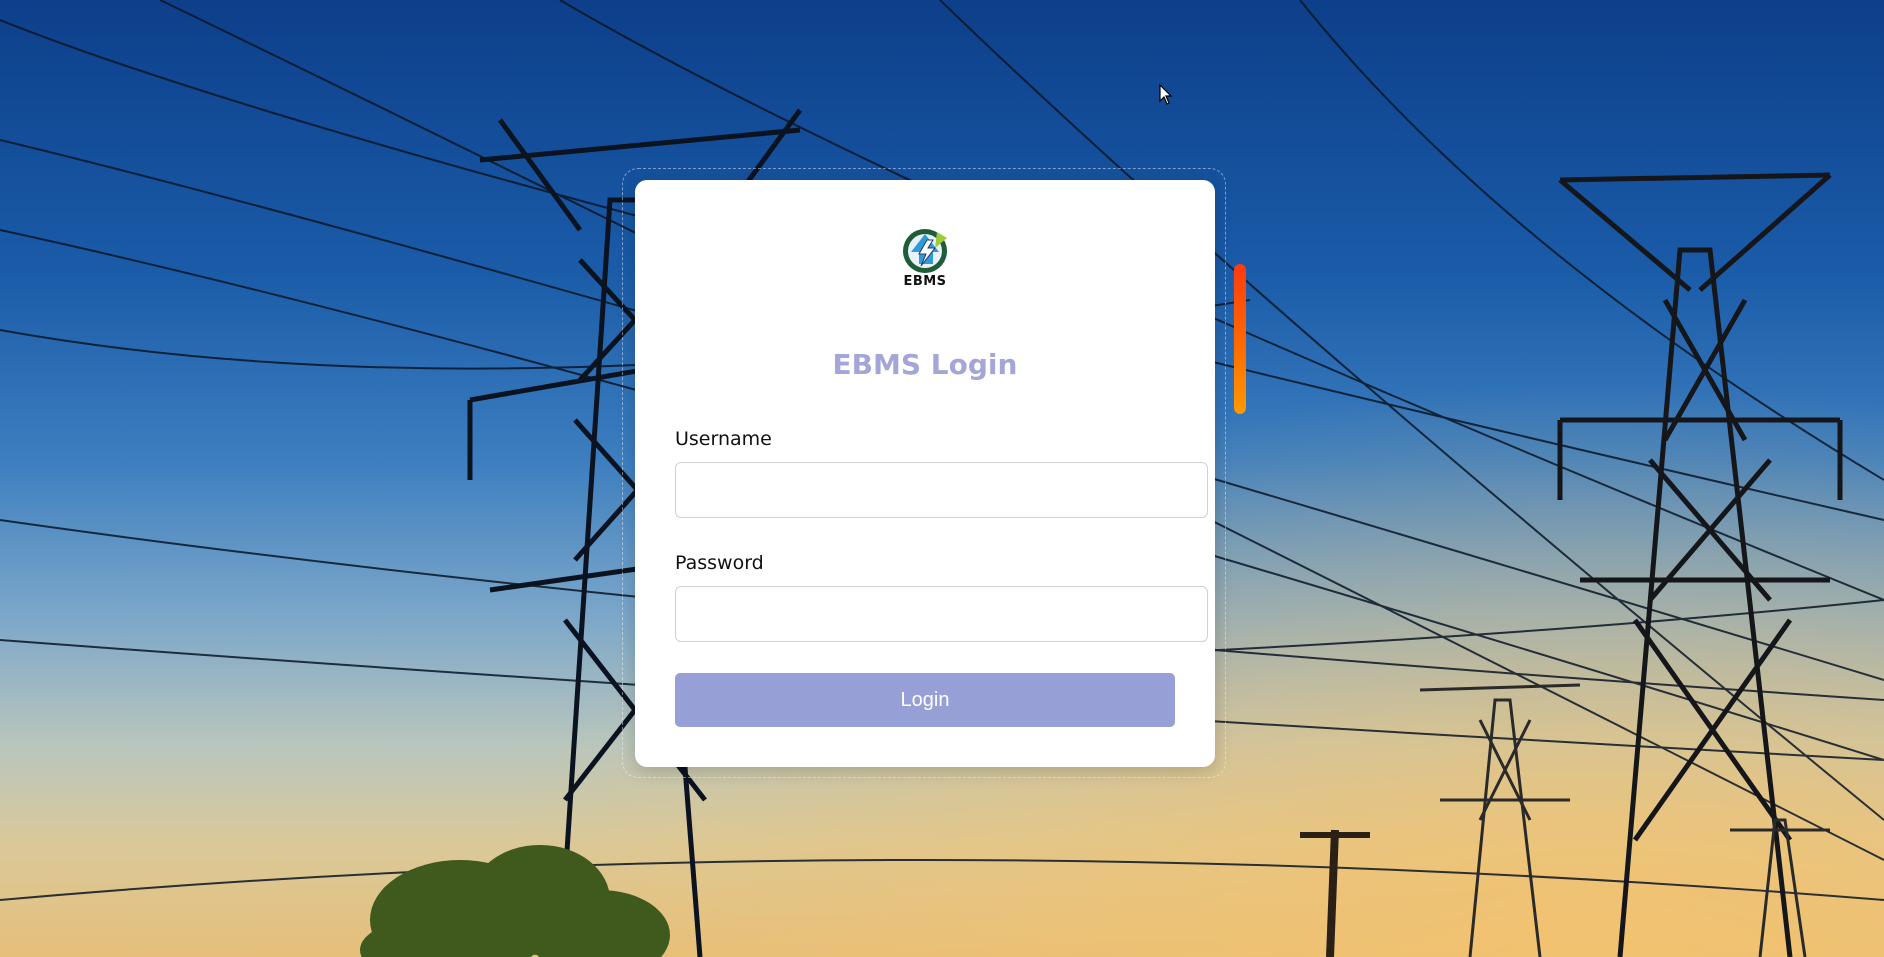  What do you see at coordinates (925, 281) in the screenshot?
I see `logo-text: EBMS` at bounding box center [925, 281].